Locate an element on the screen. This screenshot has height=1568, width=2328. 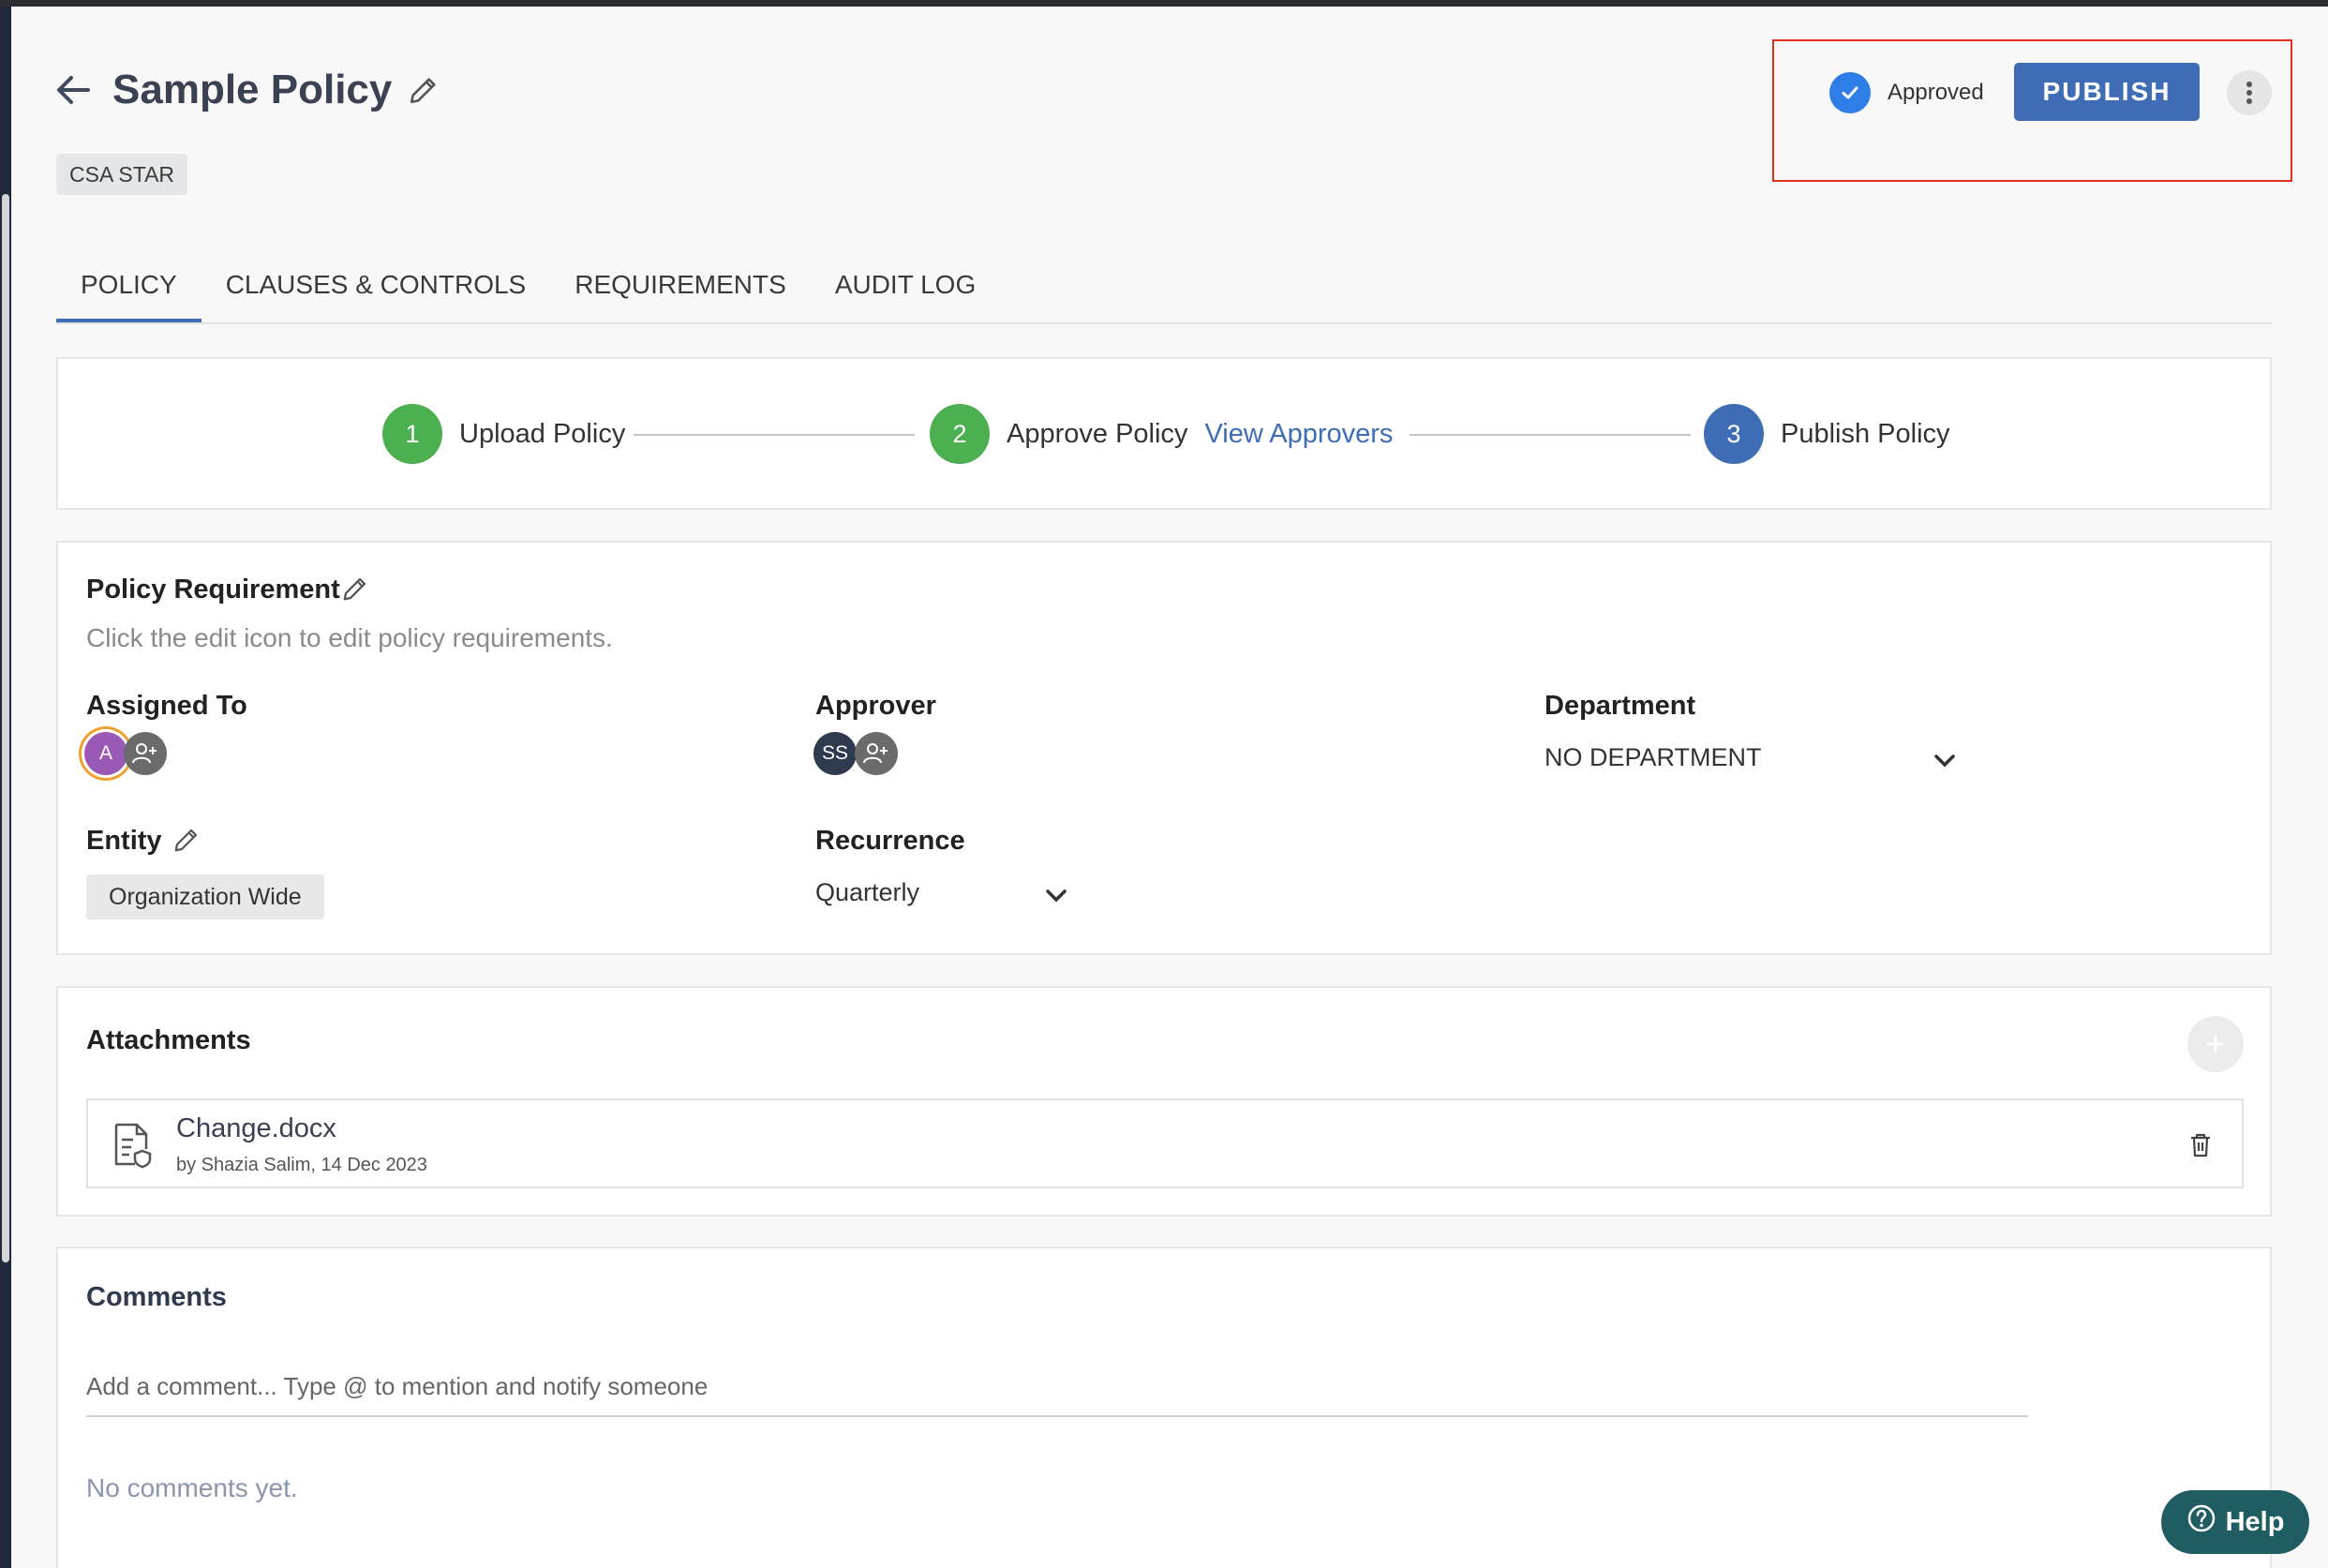
assigned-to-label: Assigned To is located at coordinates (166, 706).